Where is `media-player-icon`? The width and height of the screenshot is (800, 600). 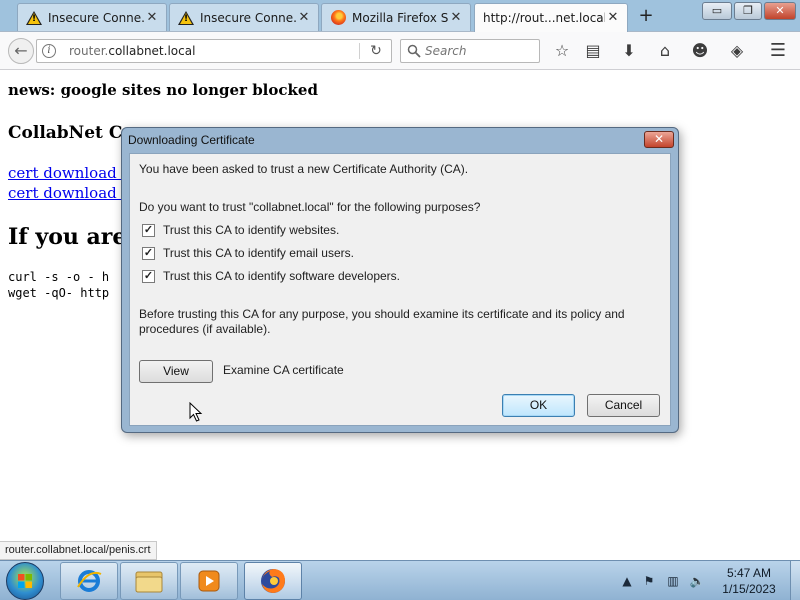 media-player-icon is located at coordinates (209, 581).